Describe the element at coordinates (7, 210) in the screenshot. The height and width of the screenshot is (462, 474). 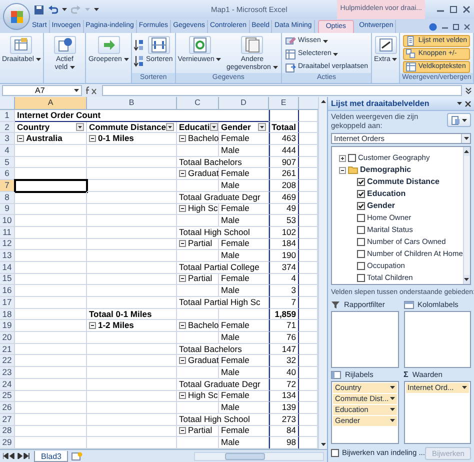
I see `row-number: 9` at that location.